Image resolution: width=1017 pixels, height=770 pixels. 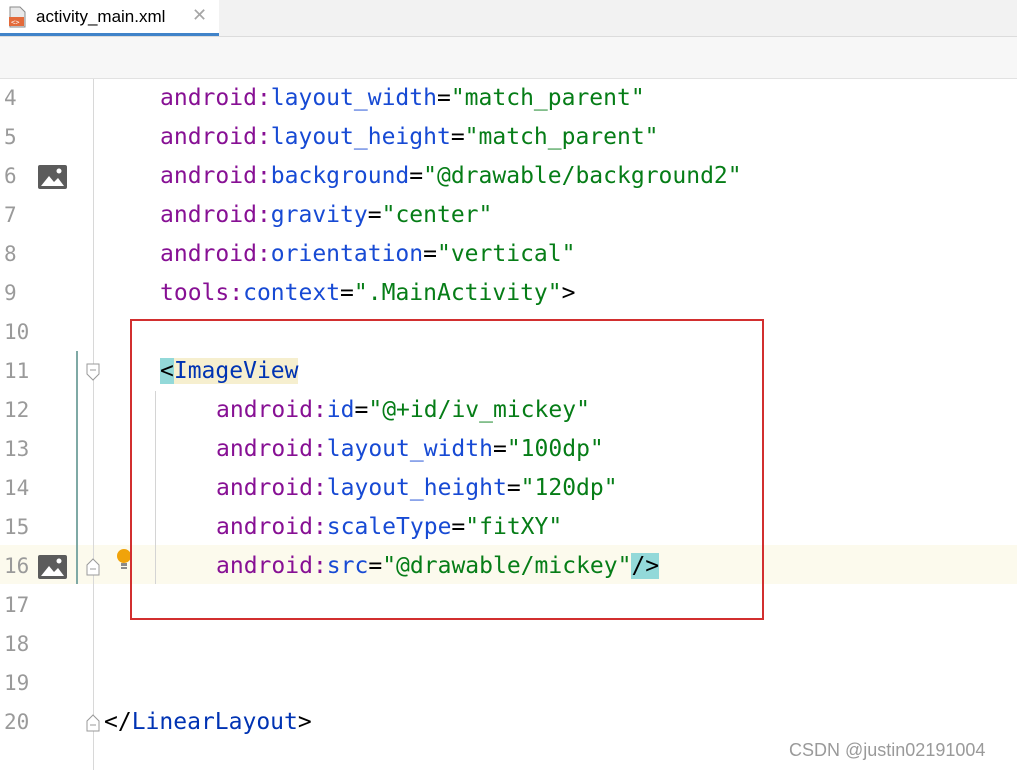 I want to click on xml-file-icon: <>, so click(x=17, y=17).